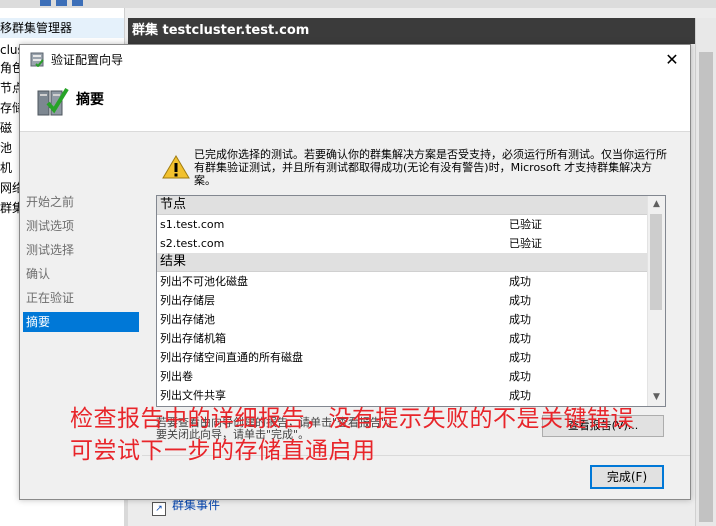  I want to click on cluster-events-label: 群集事件, so click(196, 505).